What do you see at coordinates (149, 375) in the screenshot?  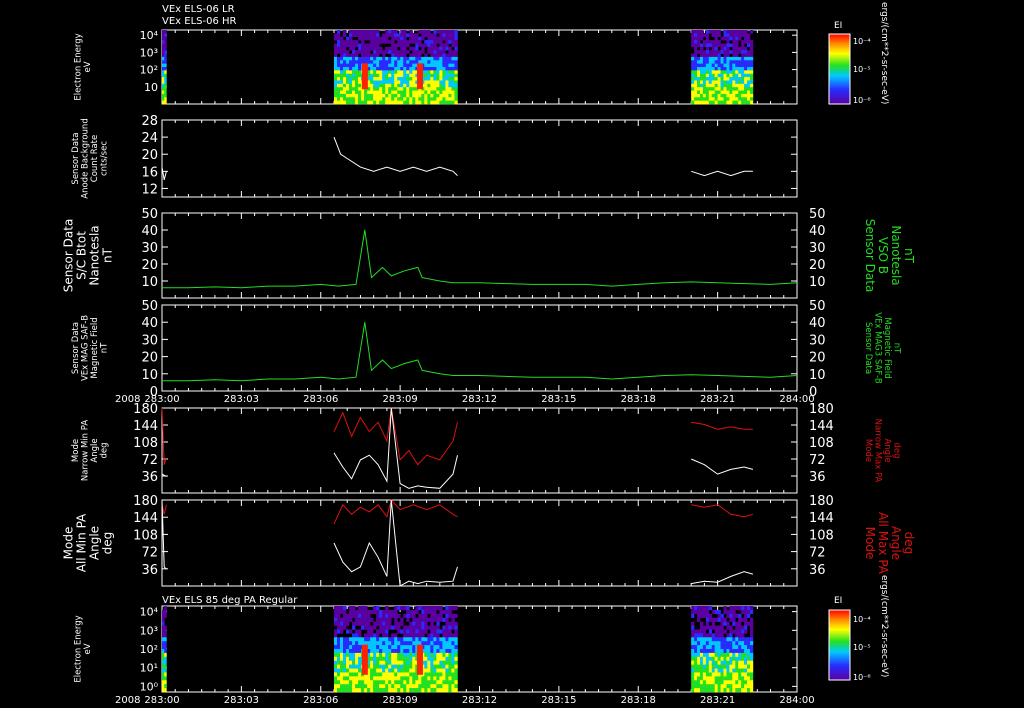 I see `y-tick-label: 10` at bounding box center [149, 375].